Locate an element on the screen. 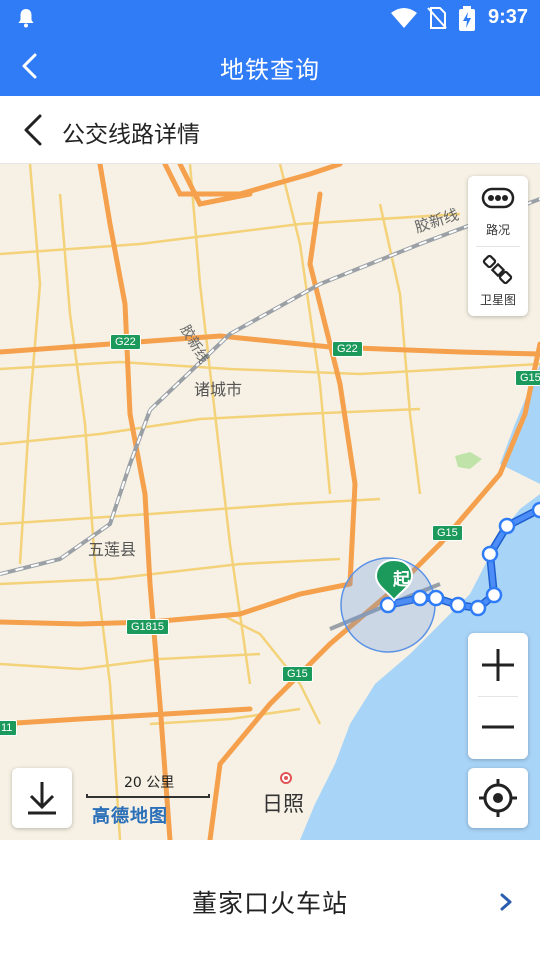 This screenshot has width=540, height=960. scale-bar is located at coordinates (148, 796).